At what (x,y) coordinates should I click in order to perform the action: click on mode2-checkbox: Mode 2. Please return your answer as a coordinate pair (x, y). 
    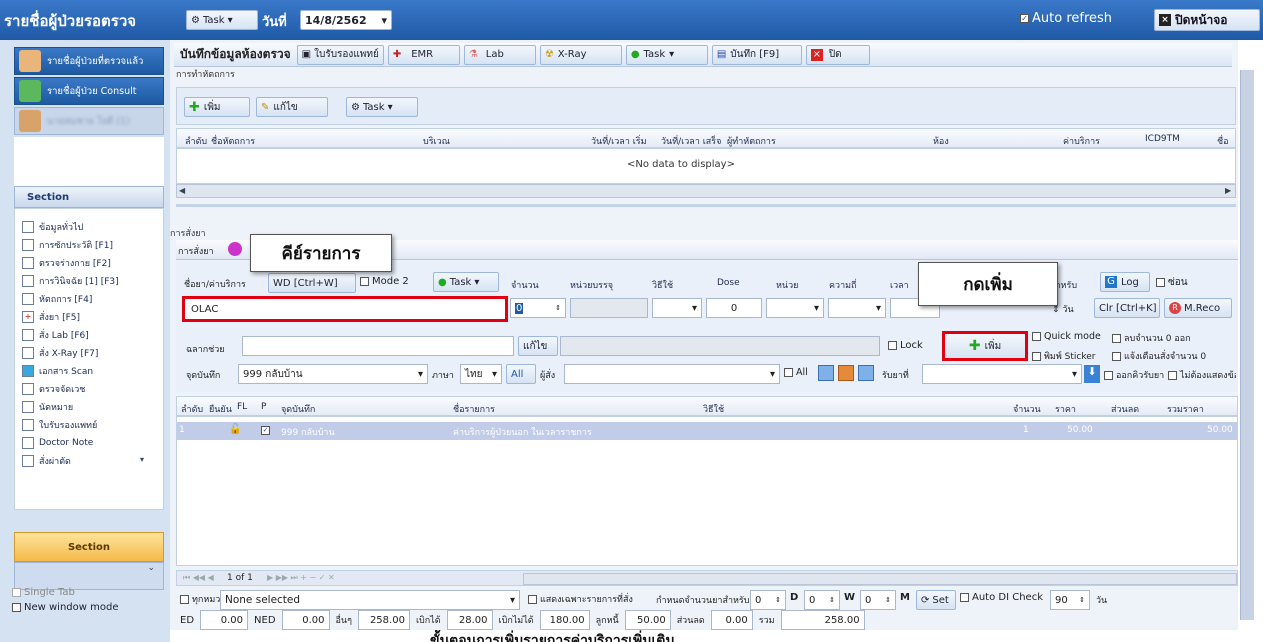
    Looking at the image, I should click on (384, 281).